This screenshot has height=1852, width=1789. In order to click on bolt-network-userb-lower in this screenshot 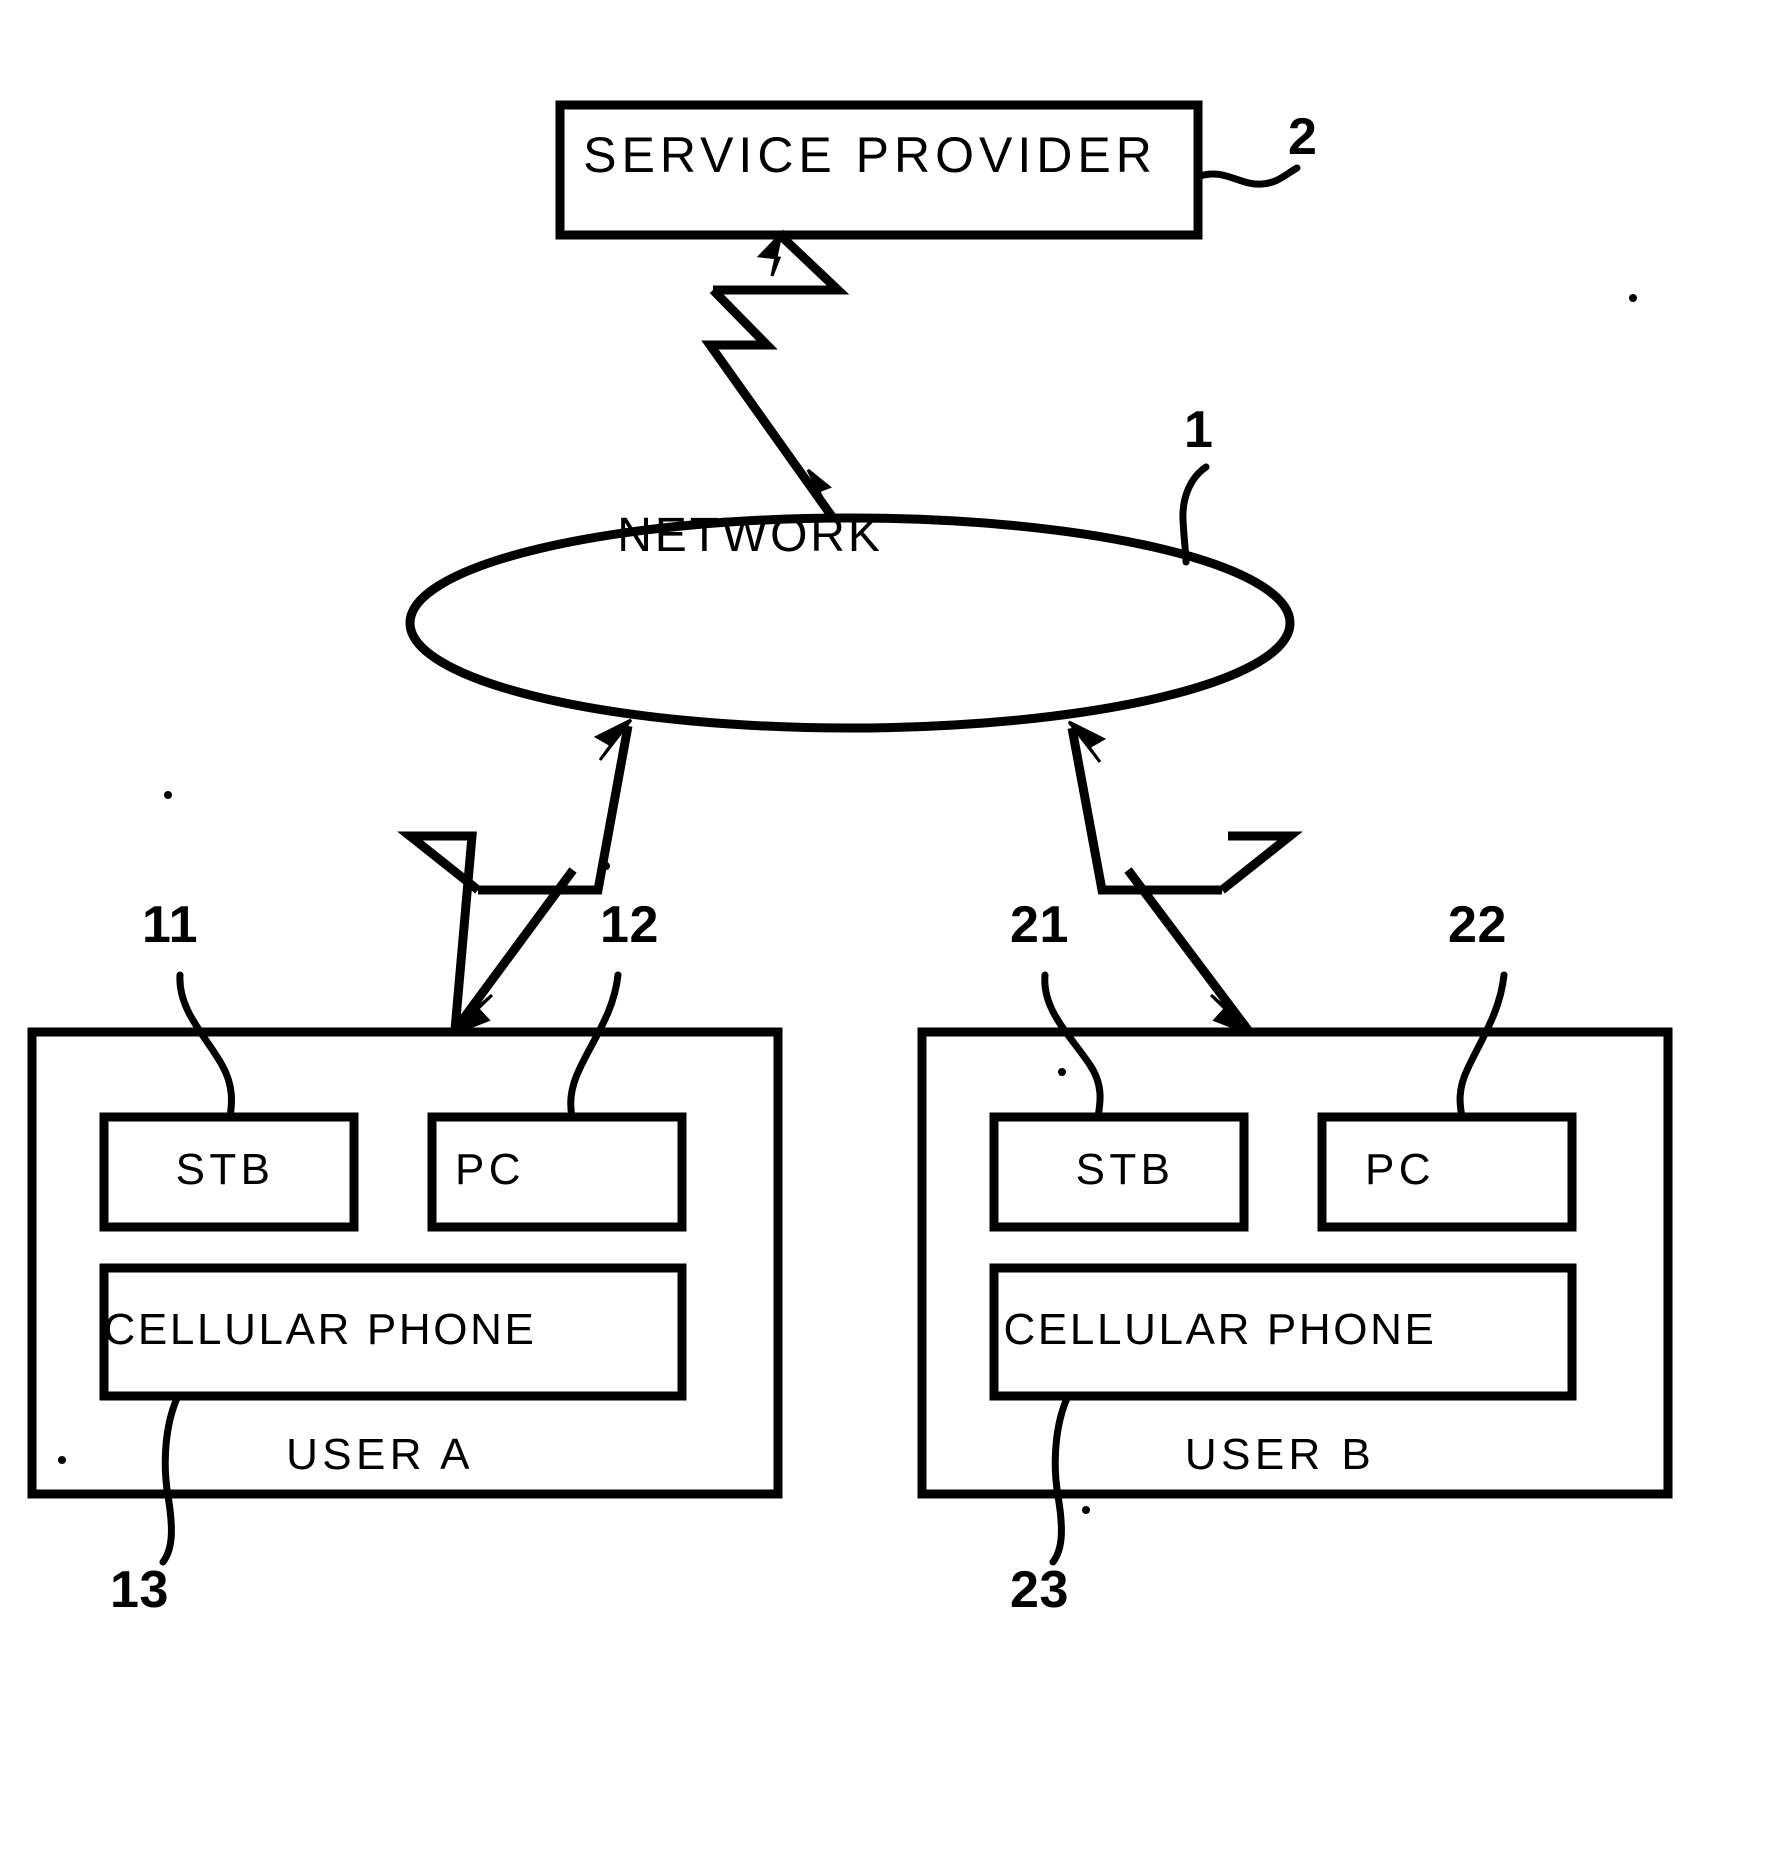, I will do `click(1261, 862)`.